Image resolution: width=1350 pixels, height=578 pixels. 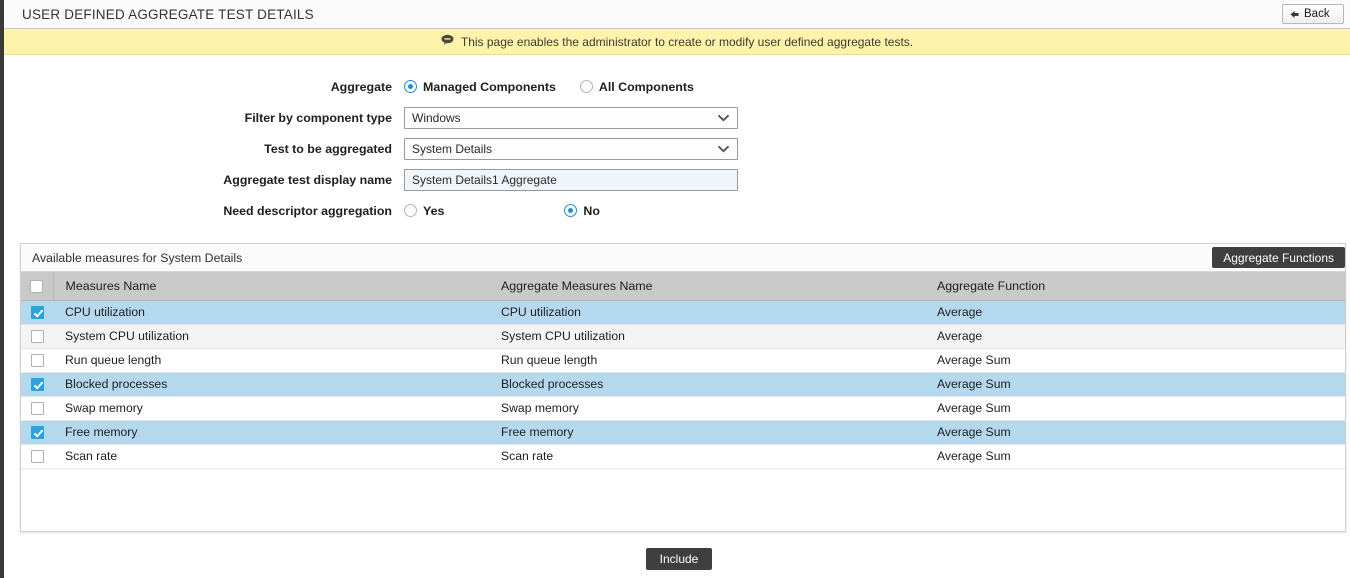 I want to click on cell-measure-name: Scan rate, so click(x=271, y=456).